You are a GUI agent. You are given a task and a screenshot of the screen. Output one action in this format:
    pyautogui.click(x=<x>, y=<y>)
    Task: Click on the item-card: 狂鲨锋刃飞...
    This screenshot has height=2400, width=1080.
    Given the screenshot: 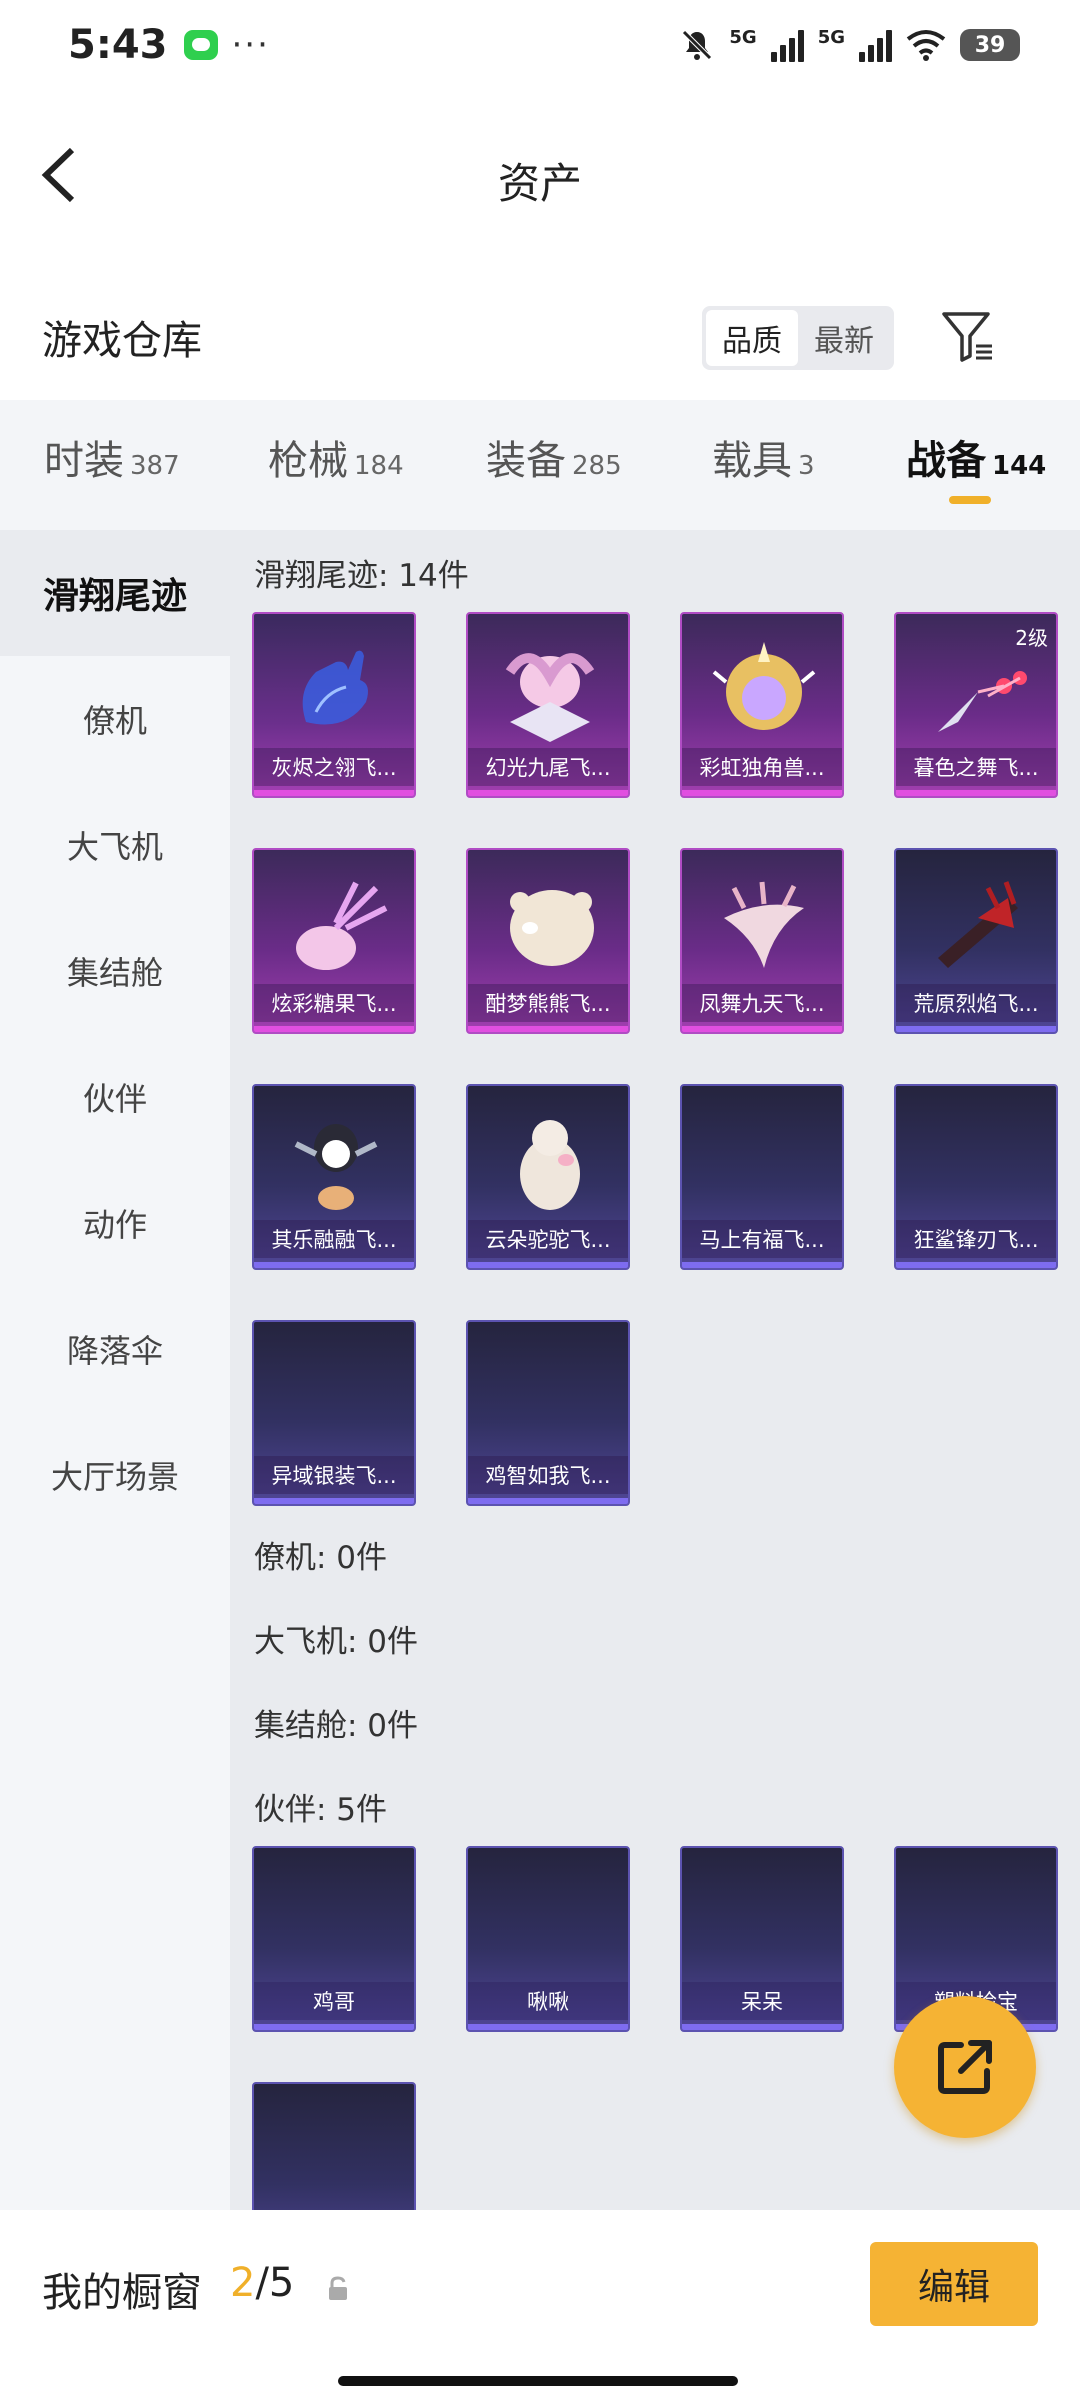 What is the action you would take?
    pyautogui.click(x=976, y=1177)
    